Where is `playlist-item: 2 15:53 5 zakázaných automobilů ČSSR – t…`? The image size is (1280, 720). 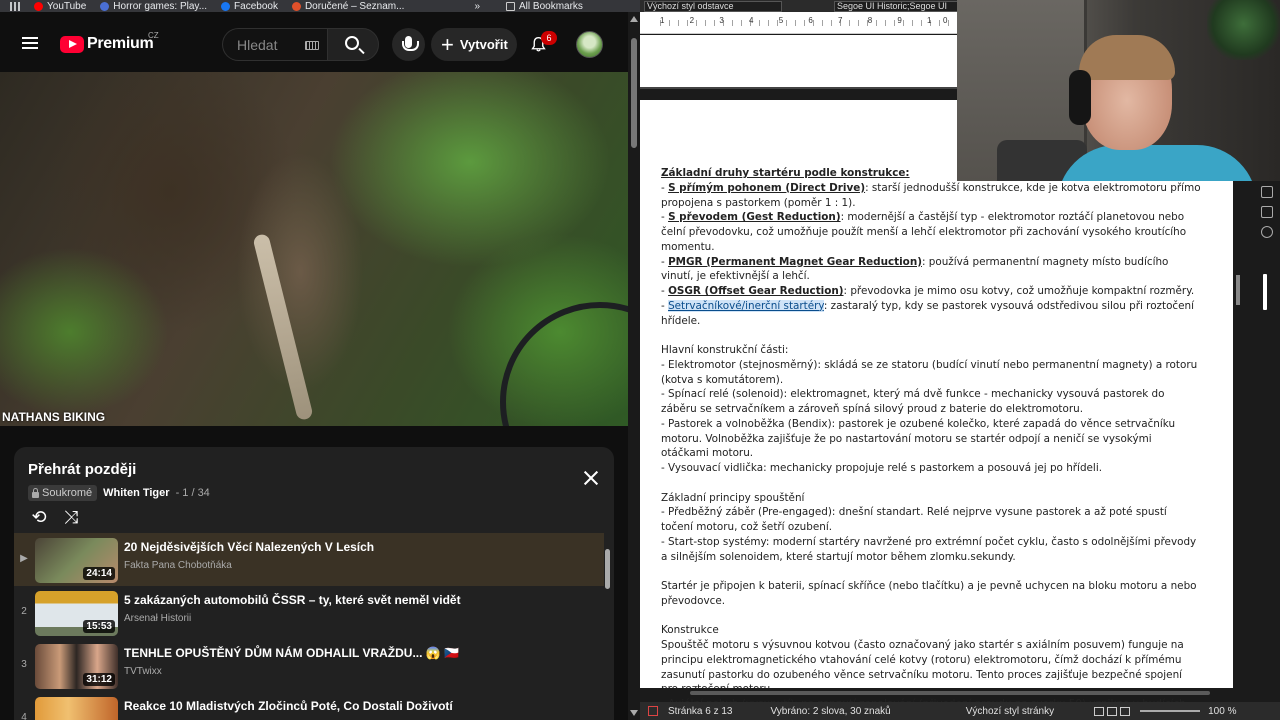 playlist-item: 2 15:53 5 zakázaných automobilů ČSSR – t… is located at coordinates (309, 612).